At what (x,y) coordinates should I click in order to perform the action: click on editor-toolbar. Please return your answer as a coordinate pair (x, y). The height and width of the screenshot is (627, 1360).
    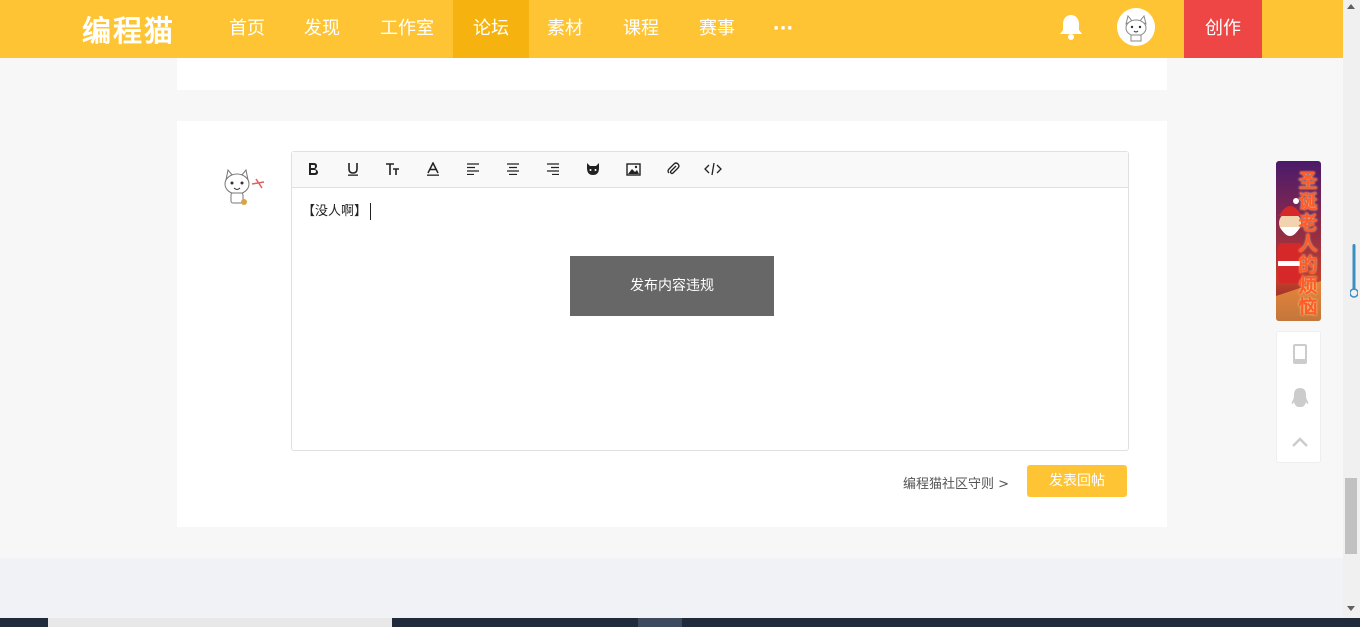
    Looking at the image, I should click on (710, 170).